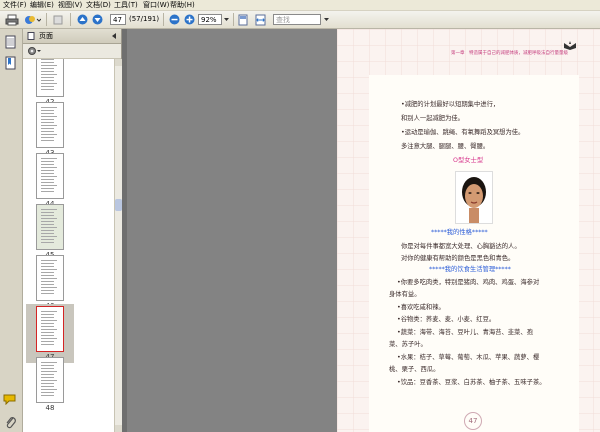  What do you see at coordinates (32, 19) in the screenshot?
I see `share-button` at bounding box center [32, 19].